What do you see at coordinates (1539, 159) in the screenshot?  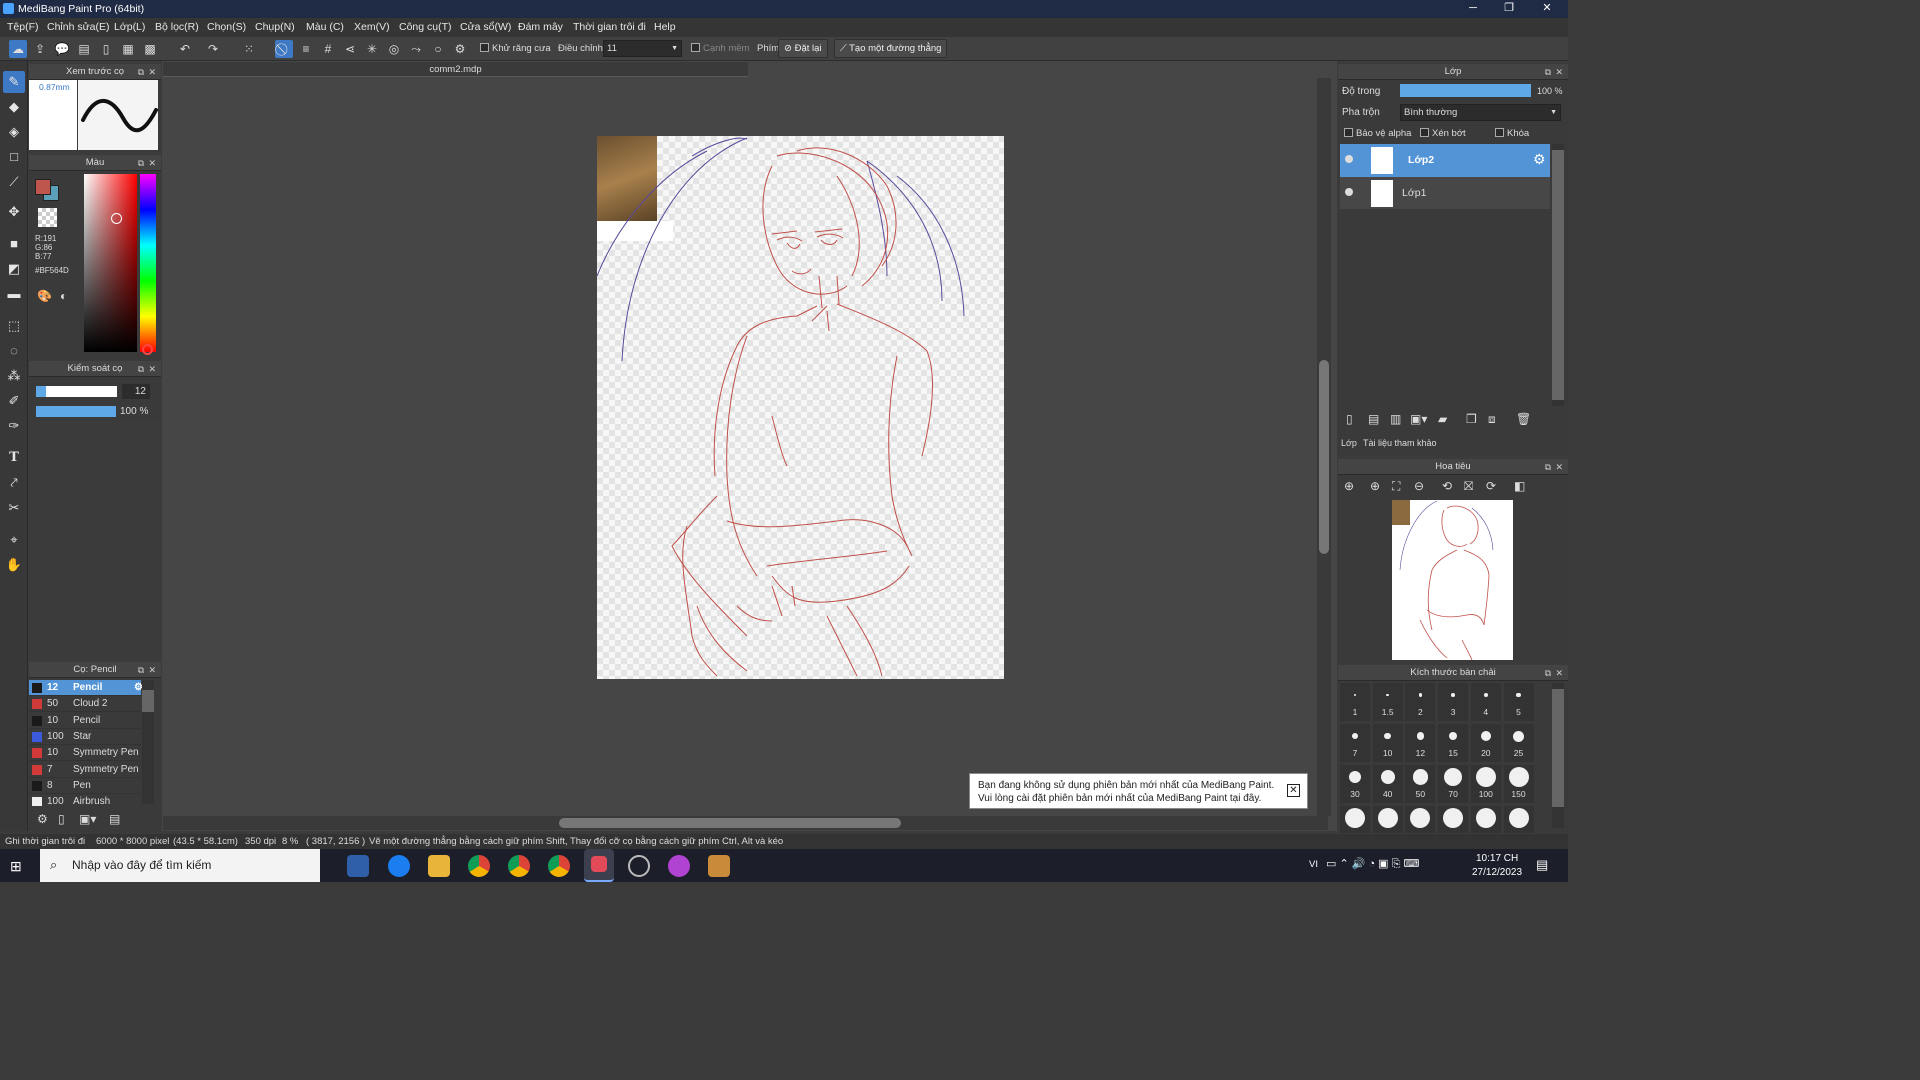 I see `layer-settings-icon: ⚙` at bounding box center [1539, 159].